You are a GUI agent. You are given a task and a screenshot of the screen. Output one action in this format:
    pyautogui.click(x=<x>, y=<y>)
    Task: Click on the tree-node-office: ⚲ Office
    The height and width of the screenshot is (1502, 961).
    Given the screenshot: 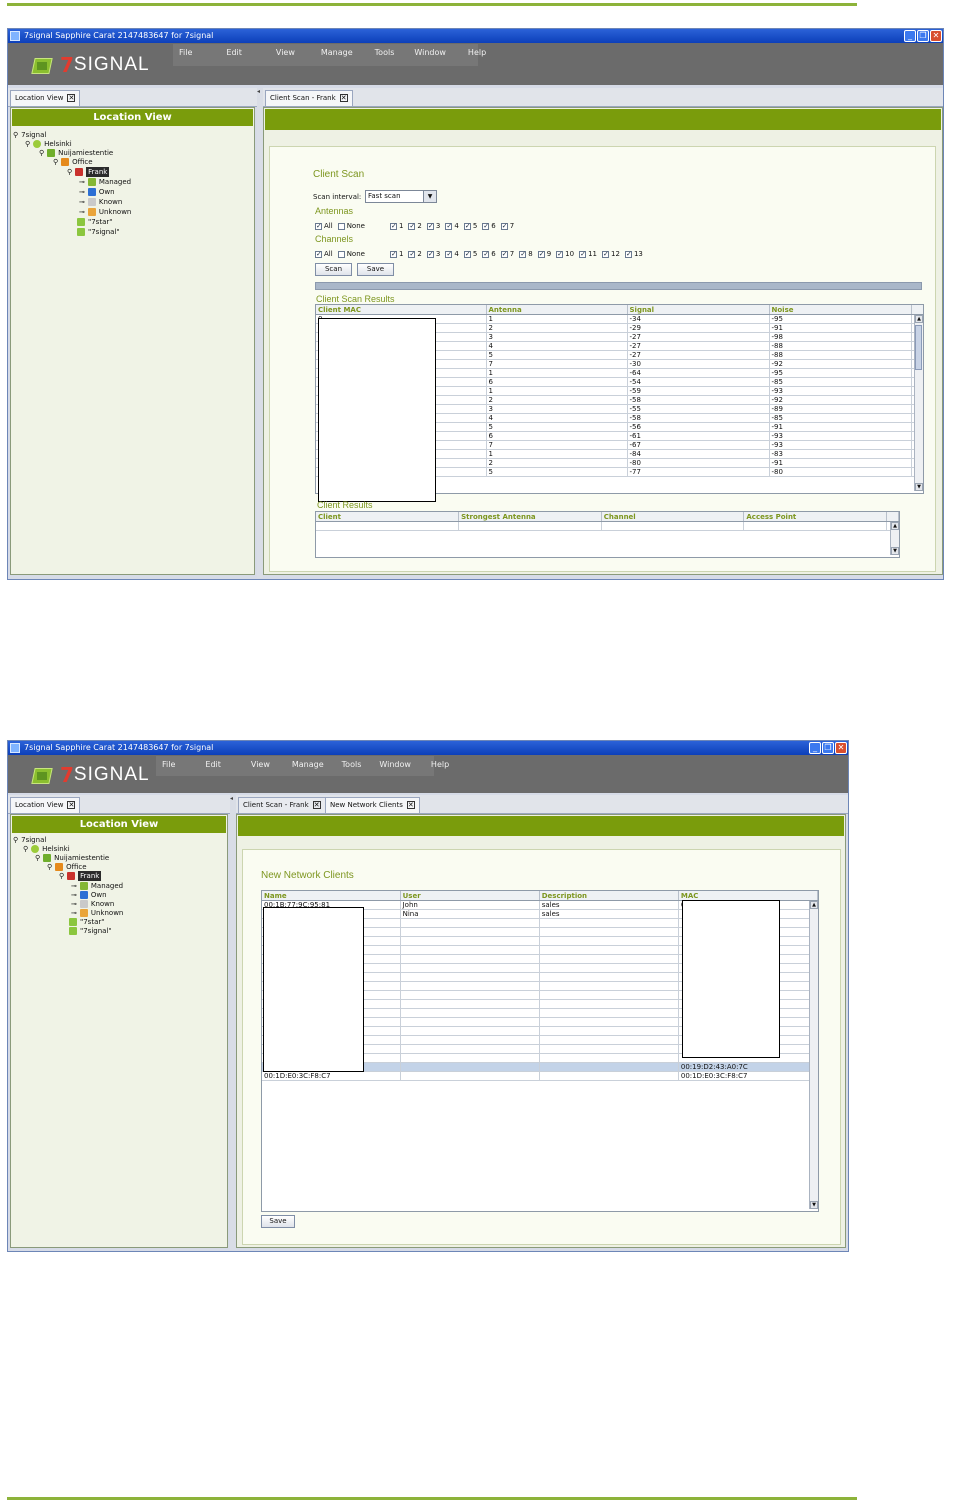 What is the action you would take?
    pyautogui.click(x=73, y=162)
    